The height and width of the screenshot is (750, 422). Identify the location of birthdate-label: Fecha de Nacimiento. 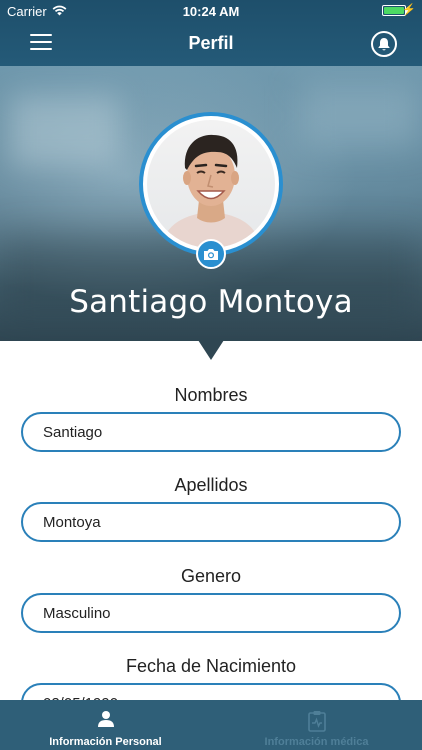
(211, 666).